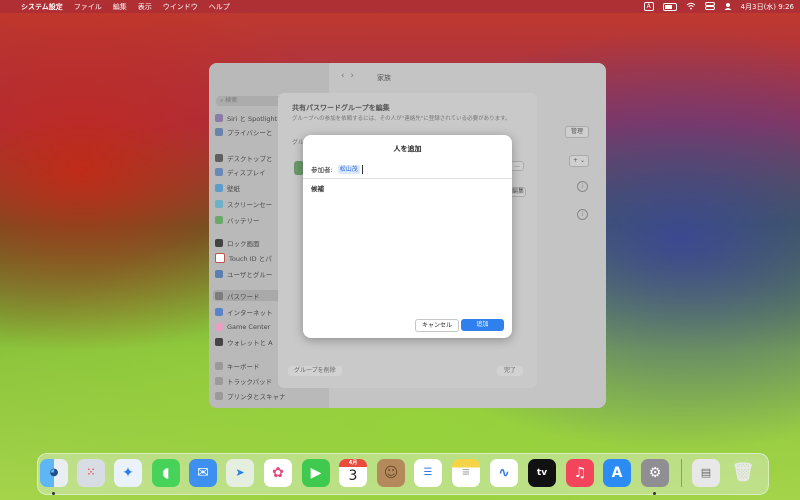 This screenshot has height=500, width=800. Describe the element at coordinates (407, 236) in the screenshot. I see `add-person-dialog: 人を追加 参加者: 松山茂 候補 キャンセル 追加` at that location.